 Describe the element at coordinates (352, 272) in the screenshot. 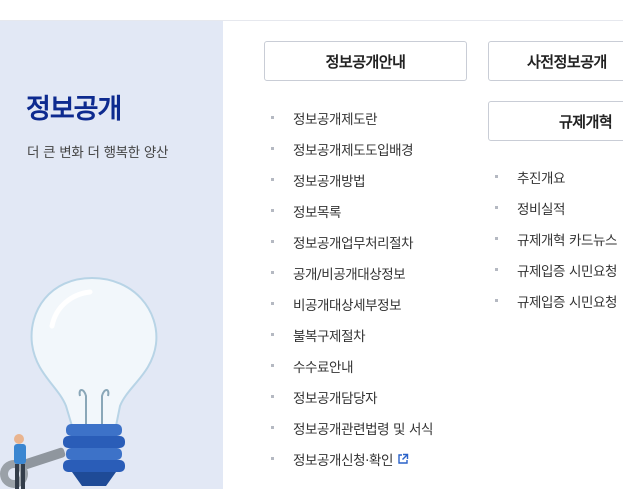

I see `menu-item: 공개/비공개대상정보` at that location.